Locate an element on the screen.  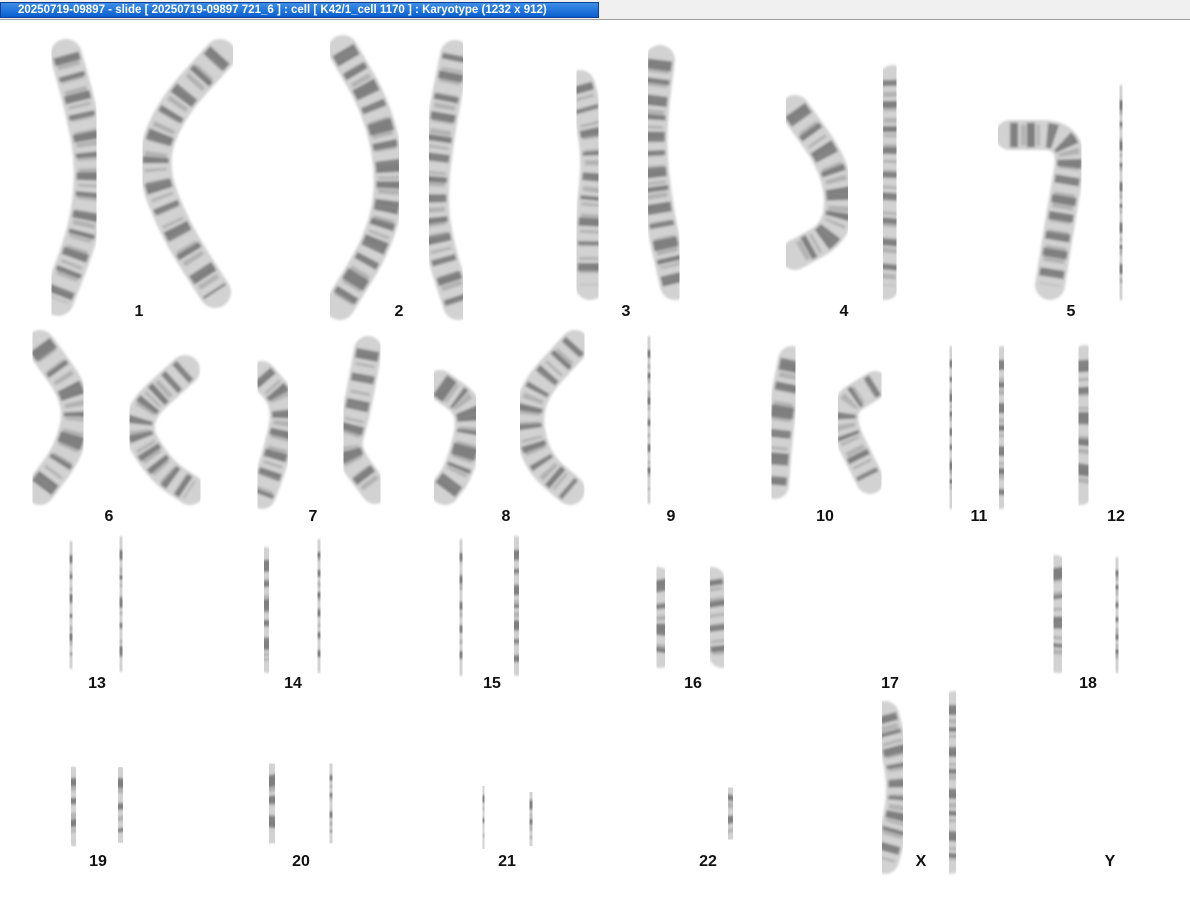
chromosome-19-a is located at coordinates (73, 806).